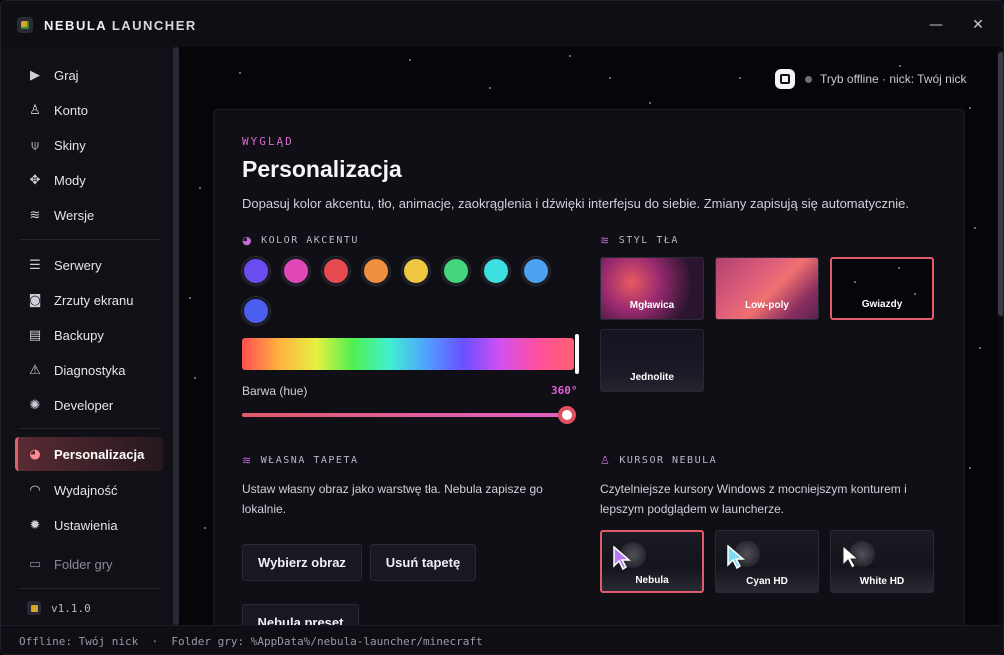  What do you see at coordinates (767, 561) in the screenshot?
I see `cursor-option-cyan-hd: Cyan HD` at bounding box center [767, 561].